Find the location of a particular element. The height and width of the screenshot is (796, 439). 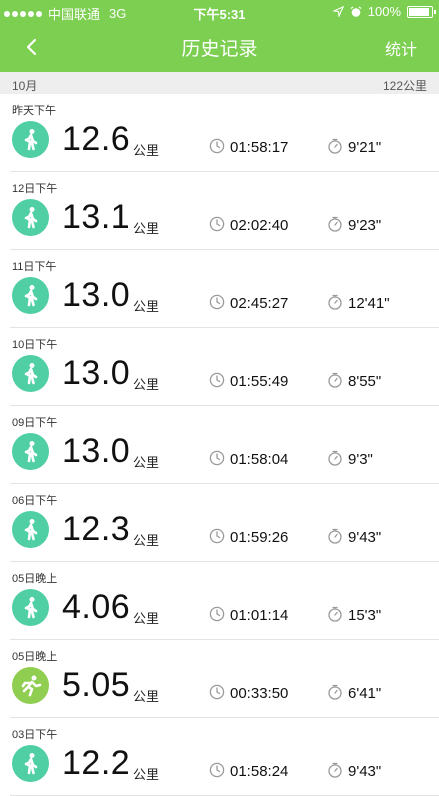

record-row: 06日下午 12.3 公里 01:59:26 9'43" is located at coordinates (219, 523).